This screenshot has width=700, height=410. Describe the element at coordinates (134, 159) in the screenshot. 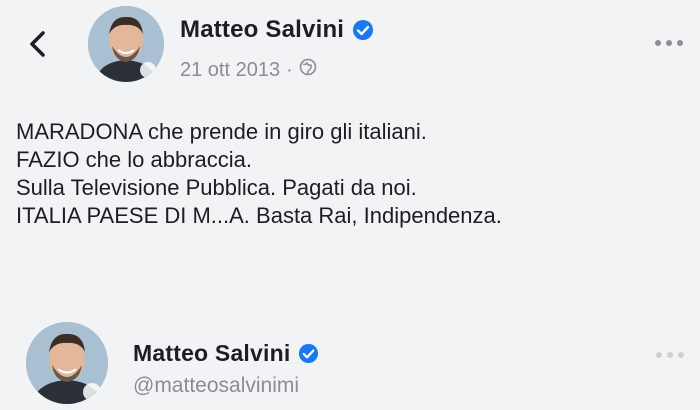

I see `post-text-line: FAZIO che lo abbraccia.` at that location.